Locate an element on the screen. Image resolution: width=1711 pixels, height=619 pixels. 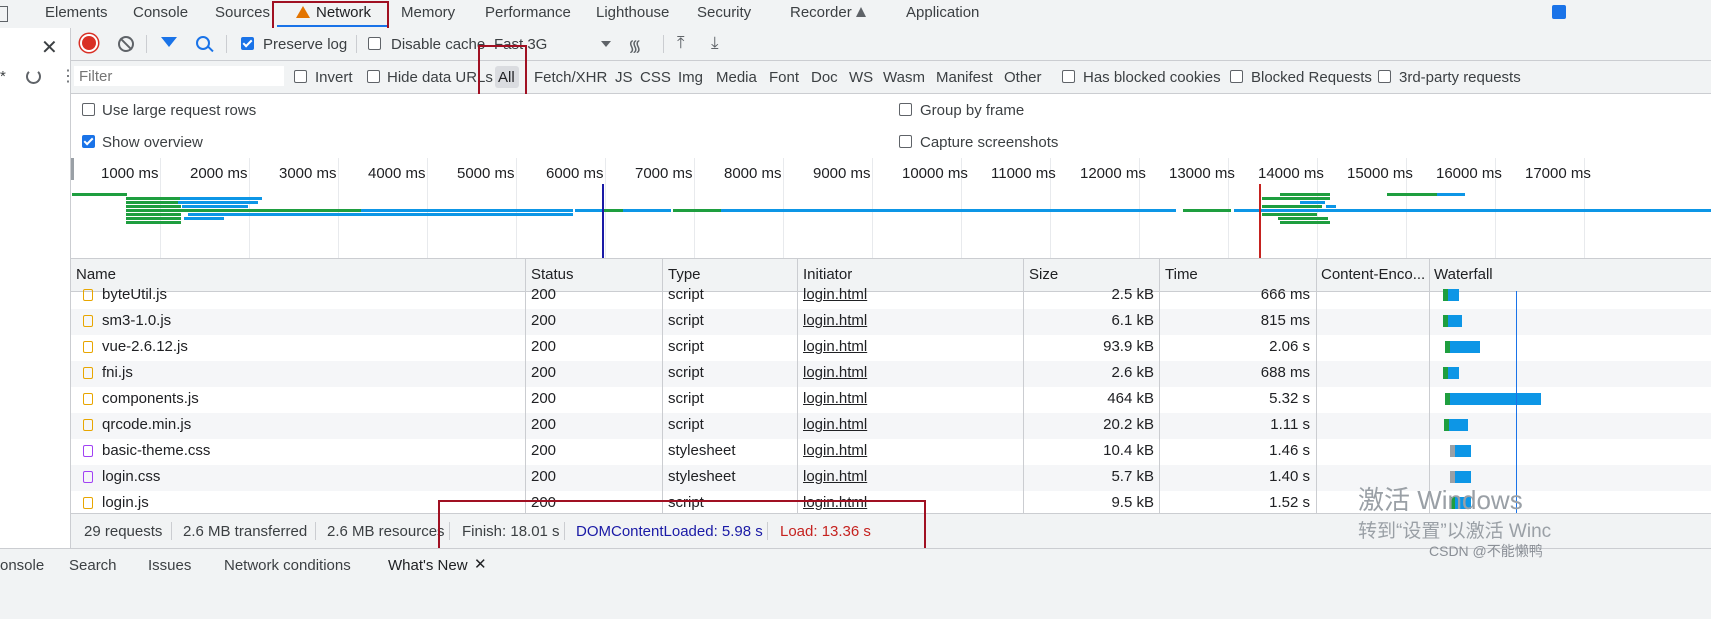
blocked-requests-checkbox is located at coordinates (1236, 76).